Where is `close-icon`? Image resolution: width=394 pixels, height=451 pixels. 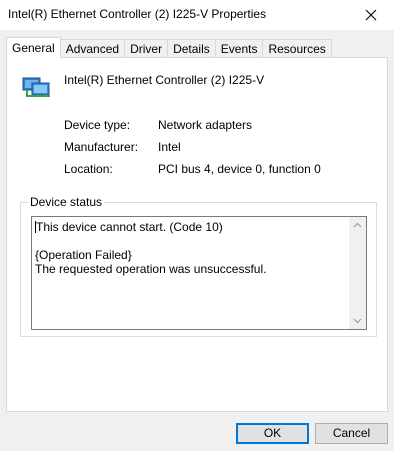
close-icon is located at coordinates (371, 15).